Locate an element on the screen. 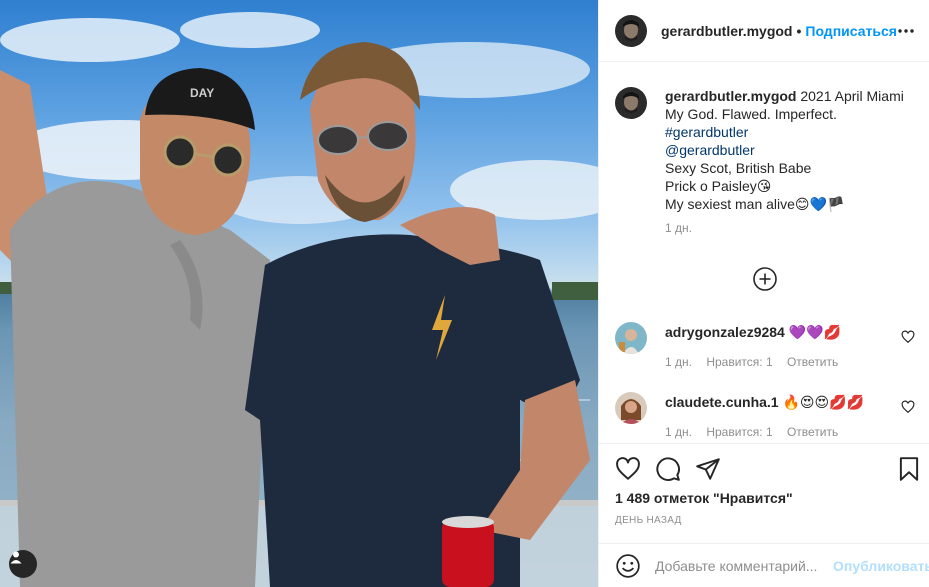 The height and width of the screenshot is (587, 929). share-paper-plane-icon is located at coordinates (708, 469).